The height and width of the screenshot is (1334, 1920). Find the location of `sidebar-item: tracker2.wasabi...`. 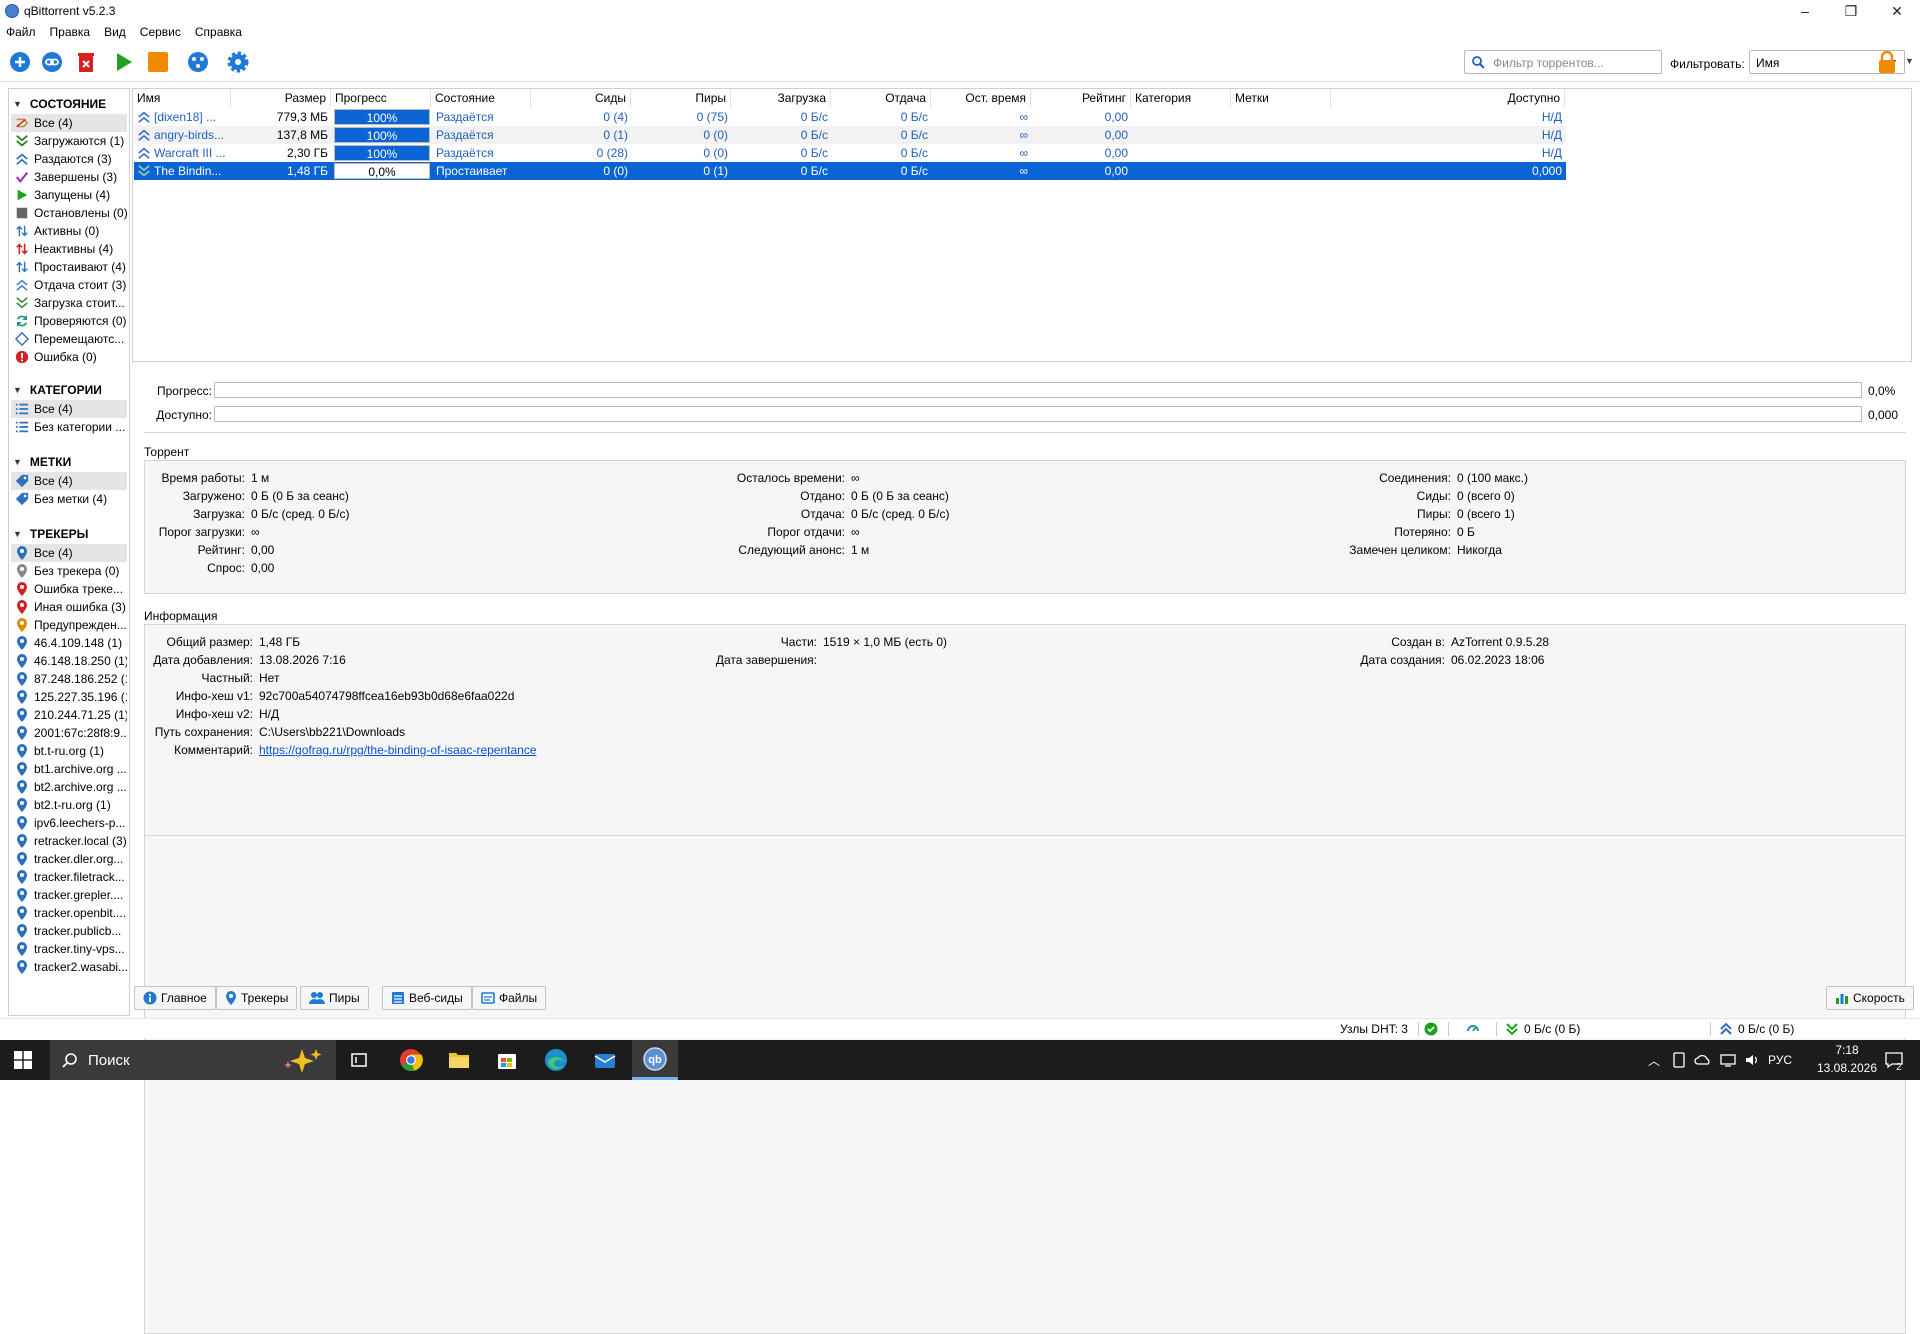

sidebar-item: tracker2.wasabi... is located at coordinates (69, 967).